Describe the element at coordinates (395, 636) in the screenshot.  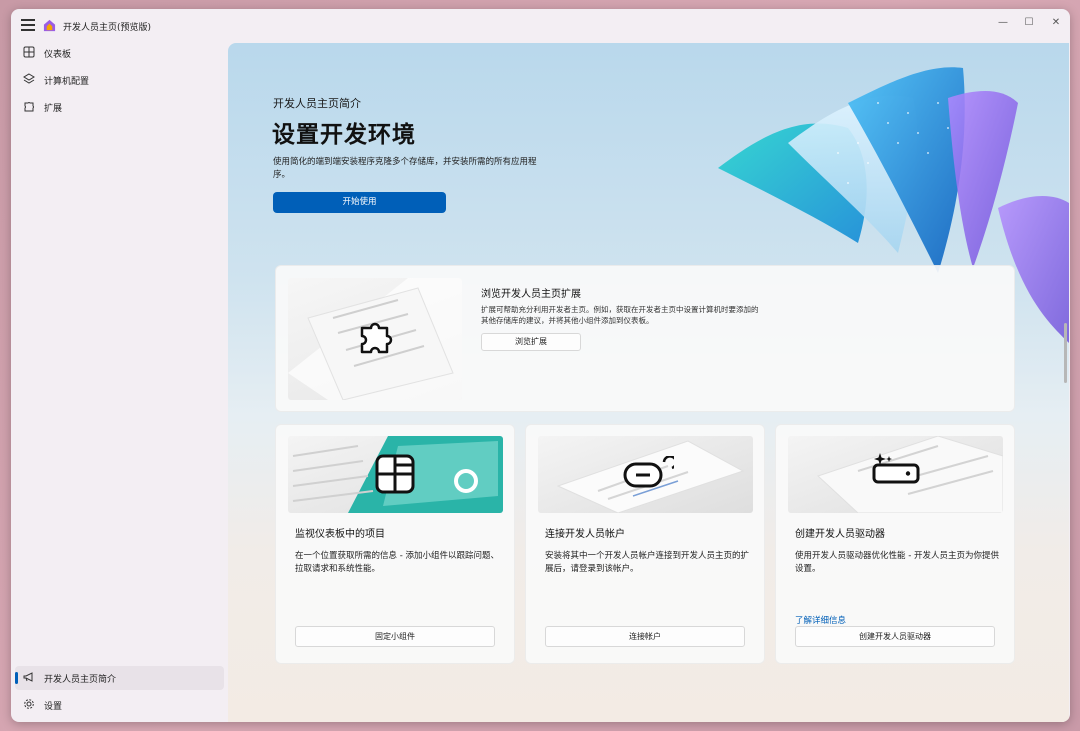
I see `pin-widgets-button: 固定小组件` at that location.